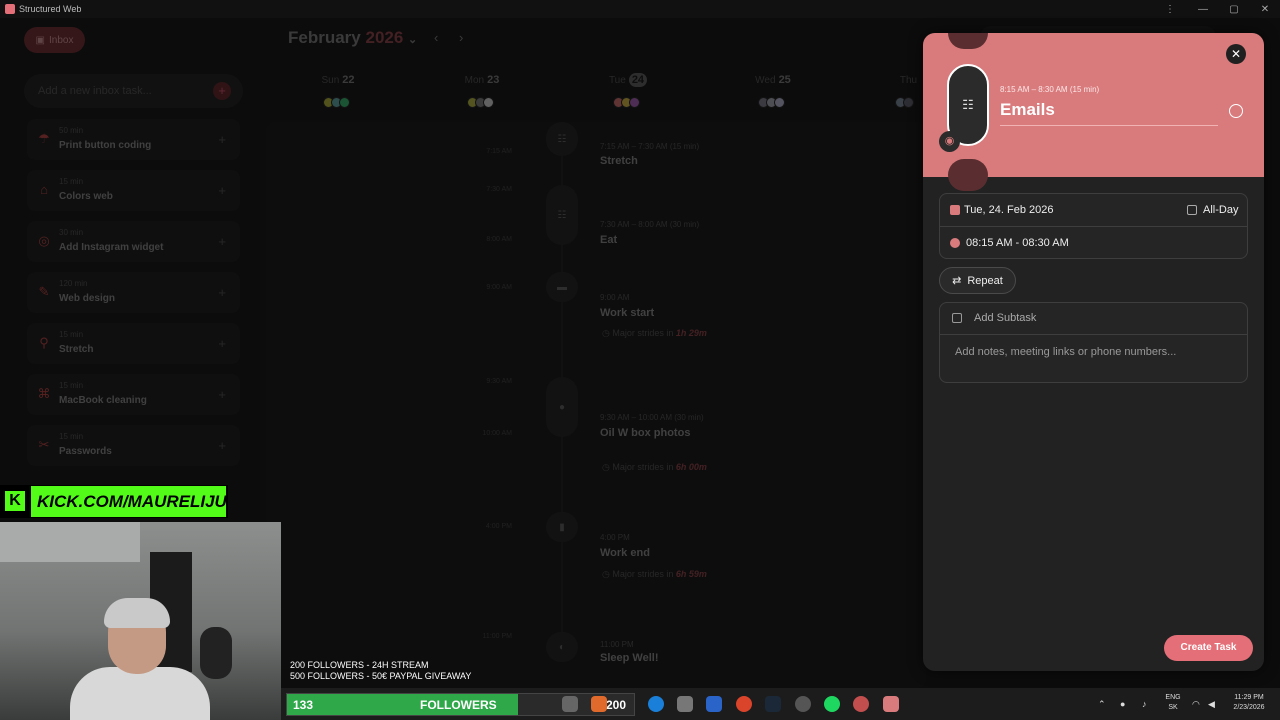  Describe the element at coordinates (1049, 89) in the screenshot. I see `task-time-range: 8:15 AM – 8:30 AM (15 min)` at that location.